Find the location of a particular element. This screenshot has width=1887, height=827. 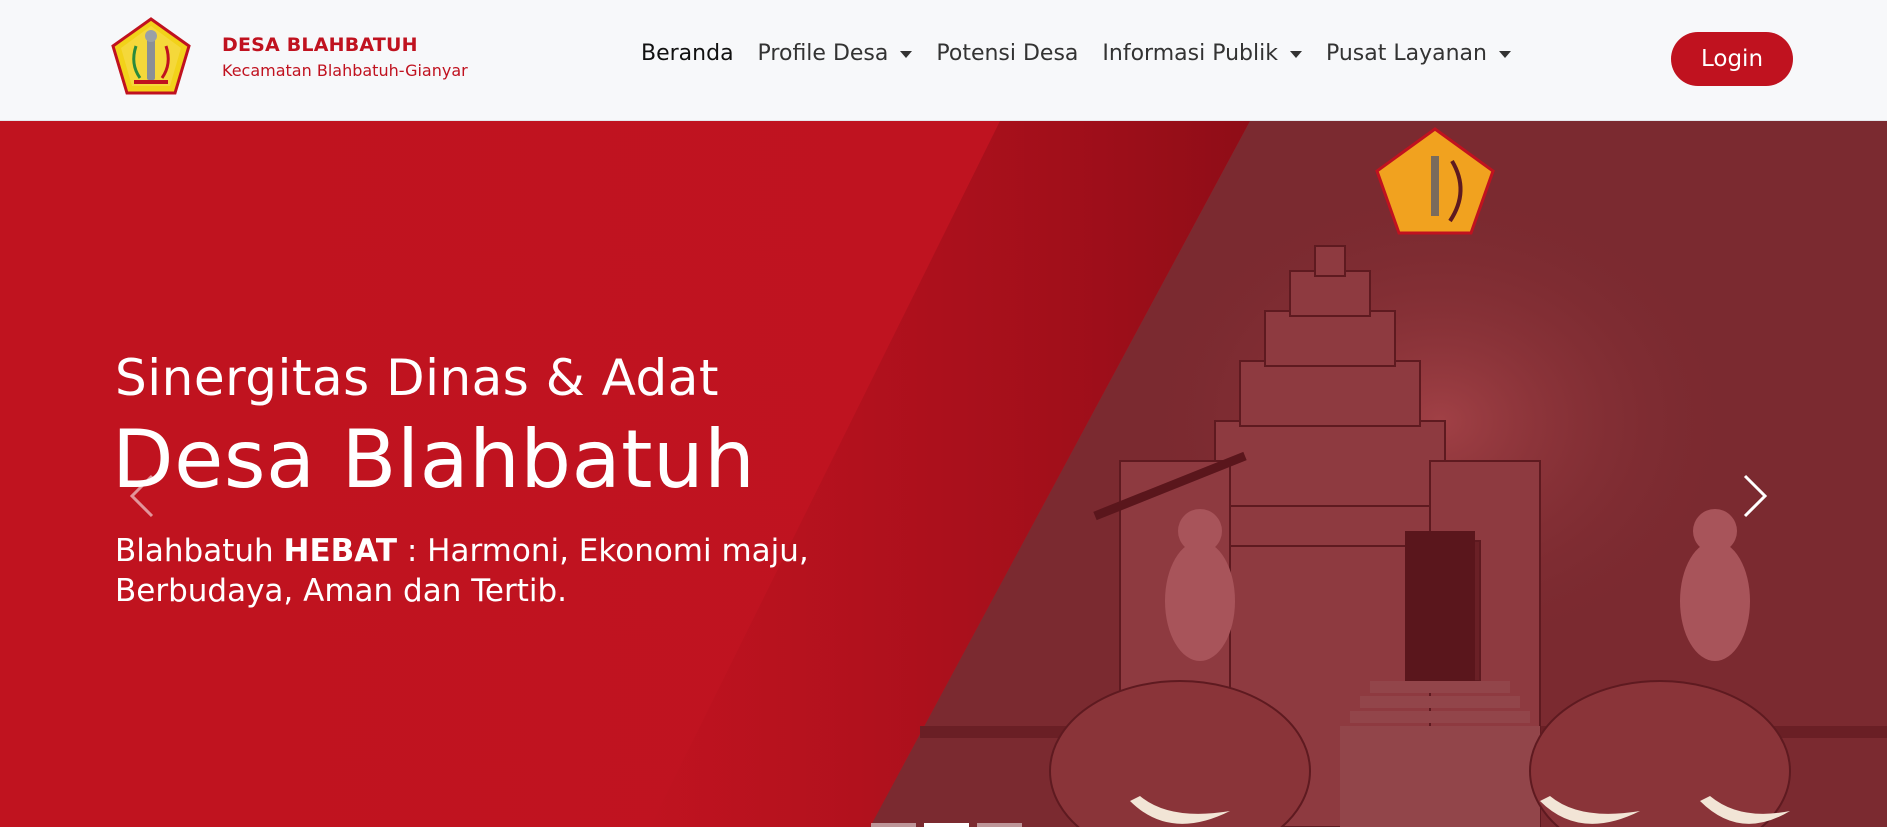

nav-item-label: Informasi Publik is located at coordinates (1190, 53).